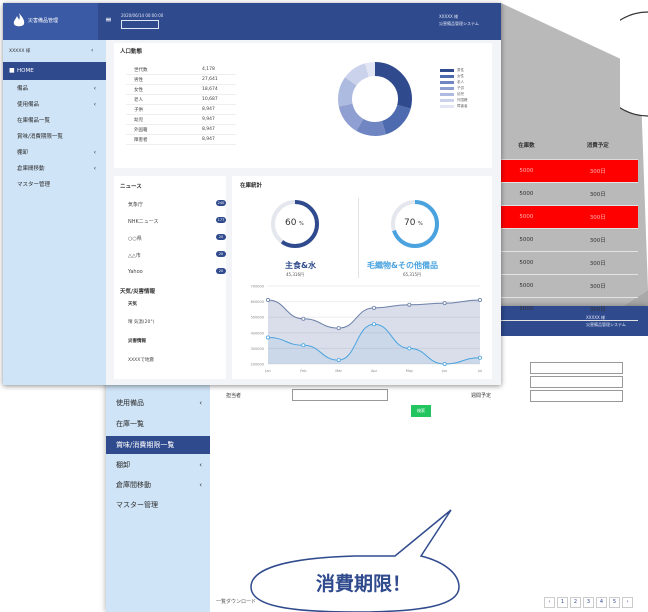 The width and height of the screenshot is (648, 612). What do you see at coordinates (412, 274) in the screenshot?
I see `stock-other-amount: 65,315円` at bounding box center [412, 274].